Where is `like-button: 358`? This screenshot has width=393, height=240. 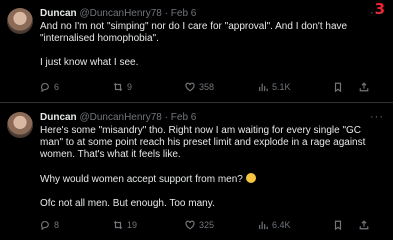
like-button: 358 is located at coordinates (199, 87).